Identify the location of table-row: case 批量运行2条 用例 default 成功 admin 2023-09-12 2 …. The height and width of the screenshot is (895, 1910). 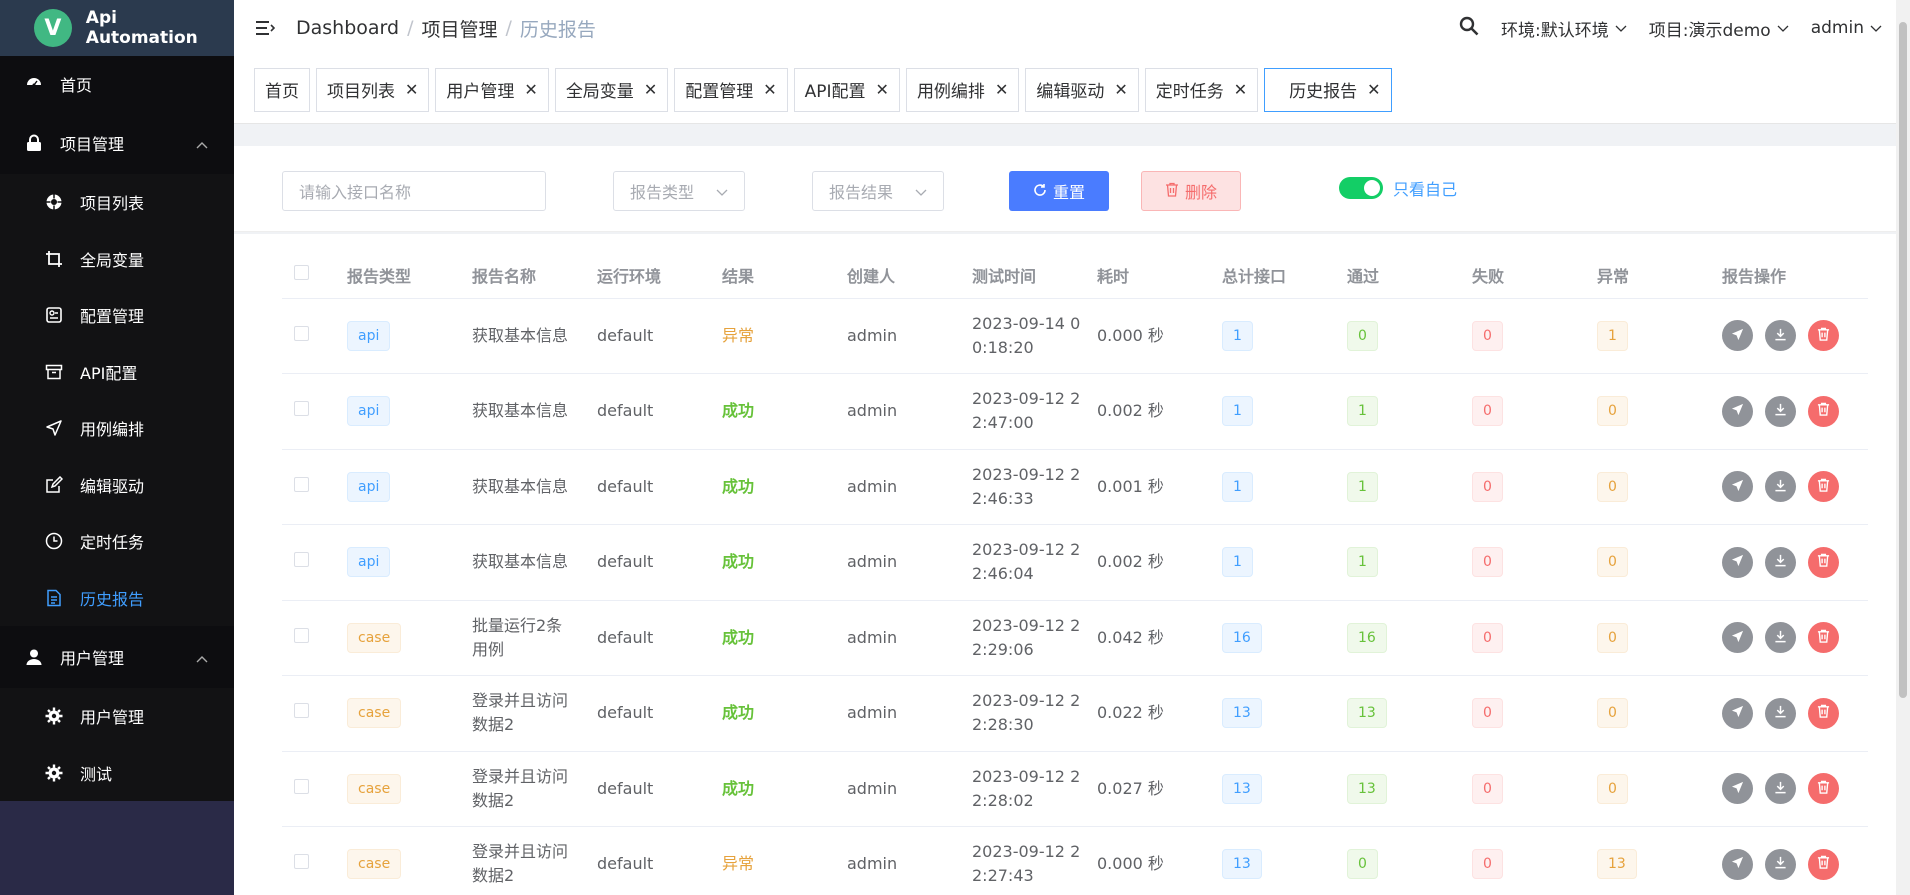
(1075, 638).